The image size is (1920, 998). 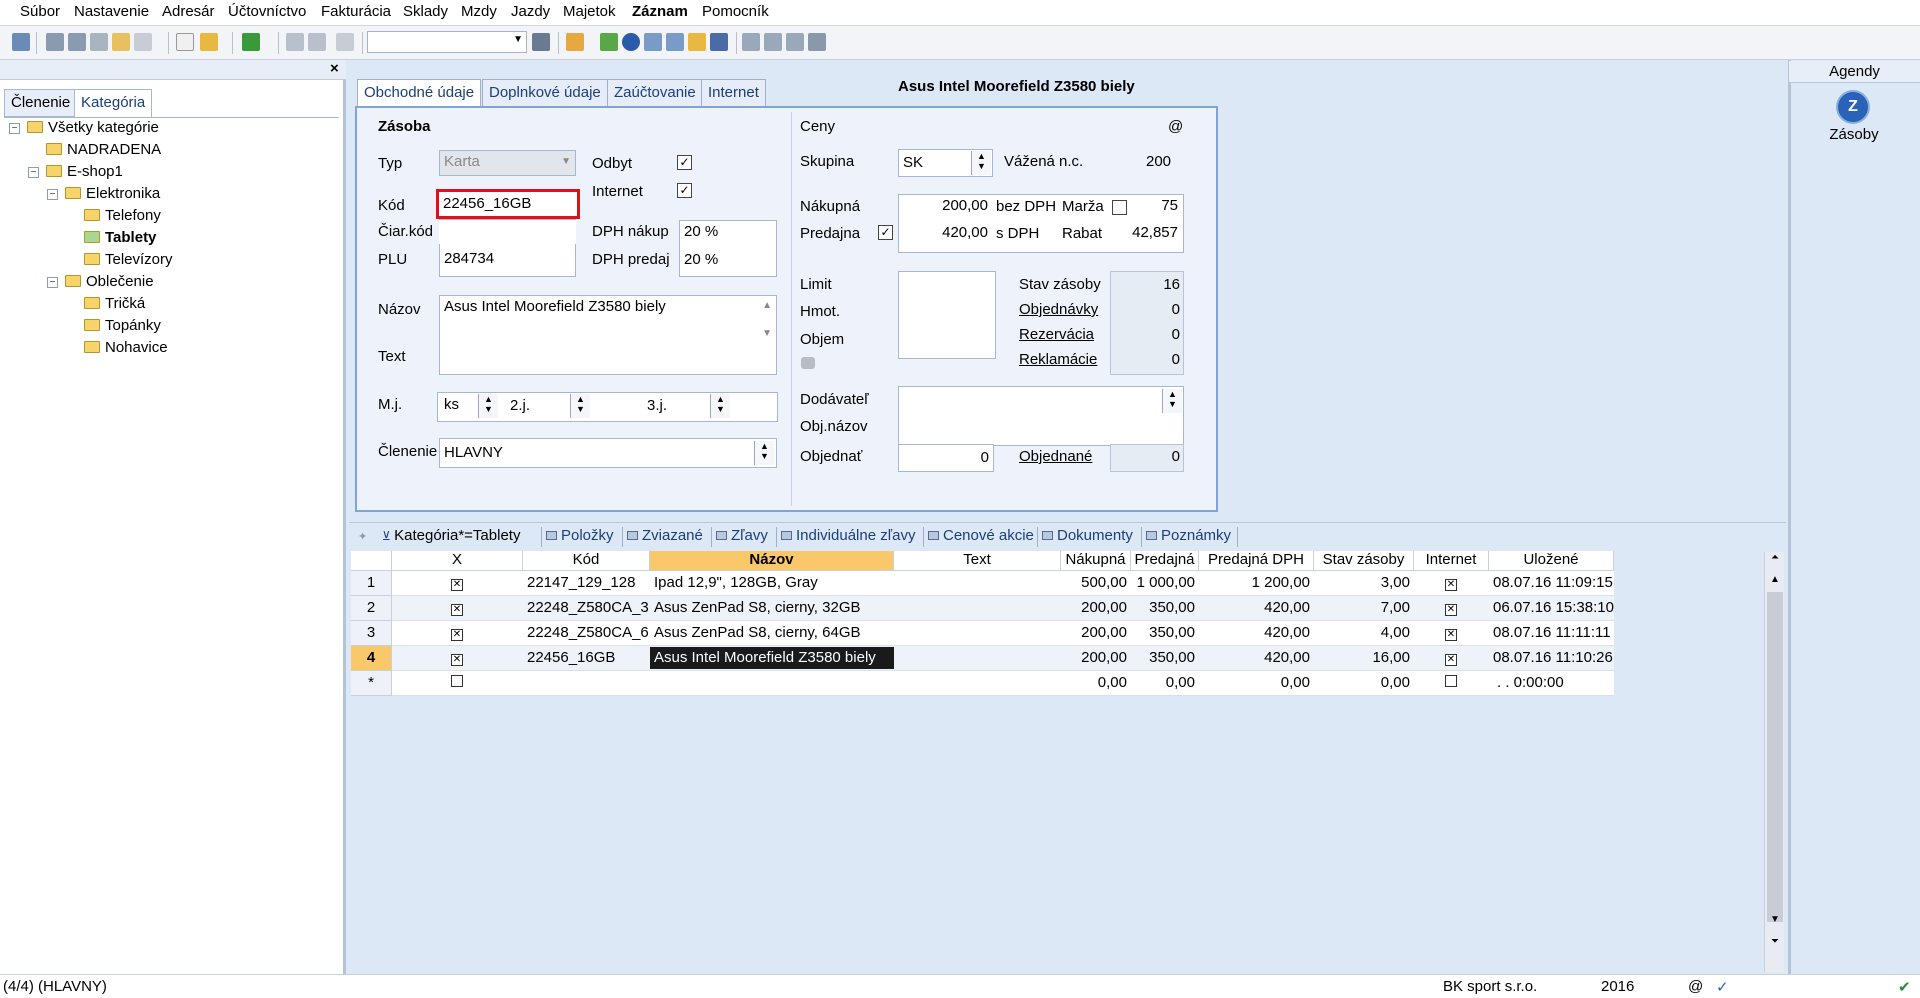 What do you see at coordinates (84, 173) in the screenshot?
I see `tree-item-eshop1: E-shop1` at bounding box center [84, 173].